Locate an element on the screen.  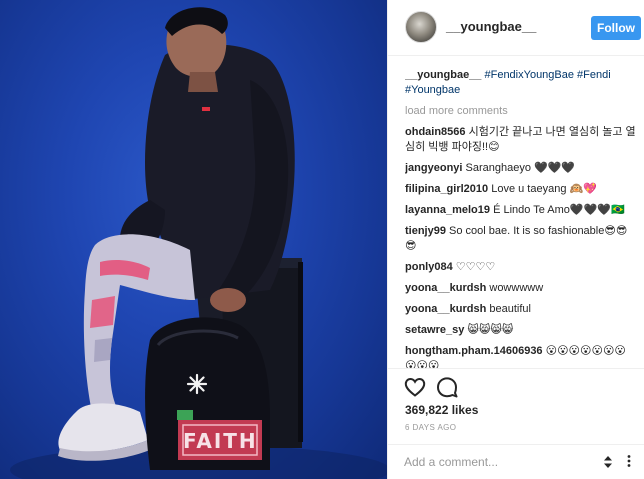
heart-icon is located at coordinates (415, 387).